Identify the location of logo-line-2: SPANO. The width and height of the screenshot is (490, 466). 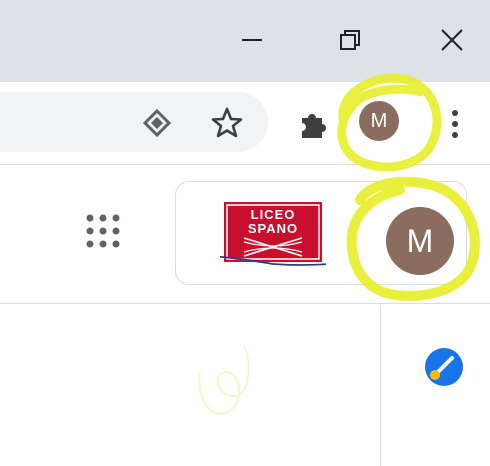
(273, 228).